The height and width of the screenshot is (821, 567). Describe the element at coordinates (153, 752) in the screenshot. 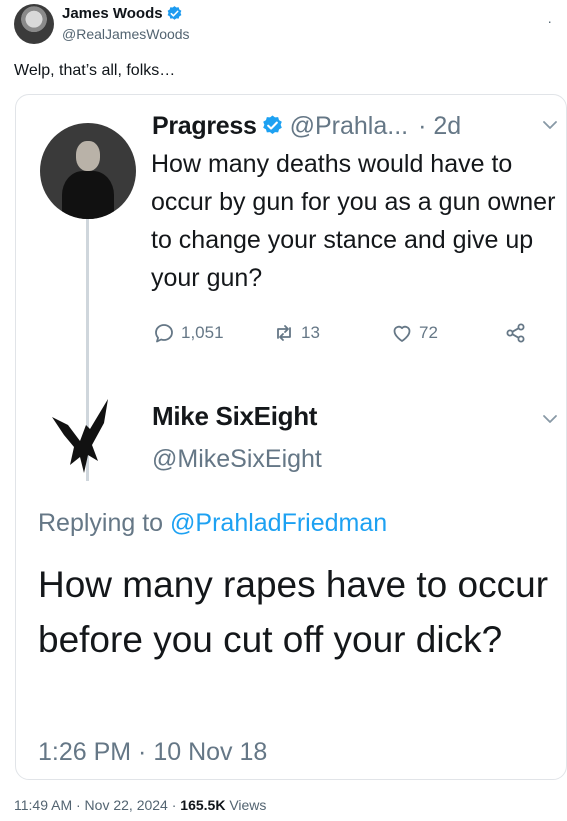

I see `reply-timestamp: 1:26 PM · 10 Nov 18` at that location.